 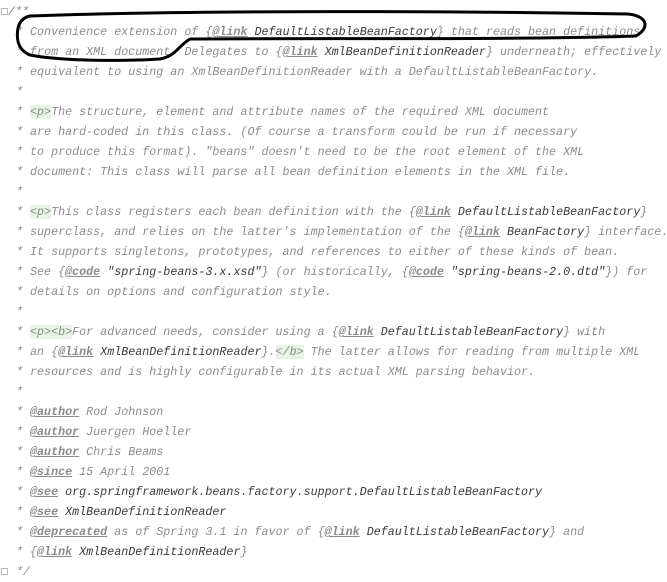 I want to click on comment-text: For advanced needs, consider using a {, so click(x=205, y=332).